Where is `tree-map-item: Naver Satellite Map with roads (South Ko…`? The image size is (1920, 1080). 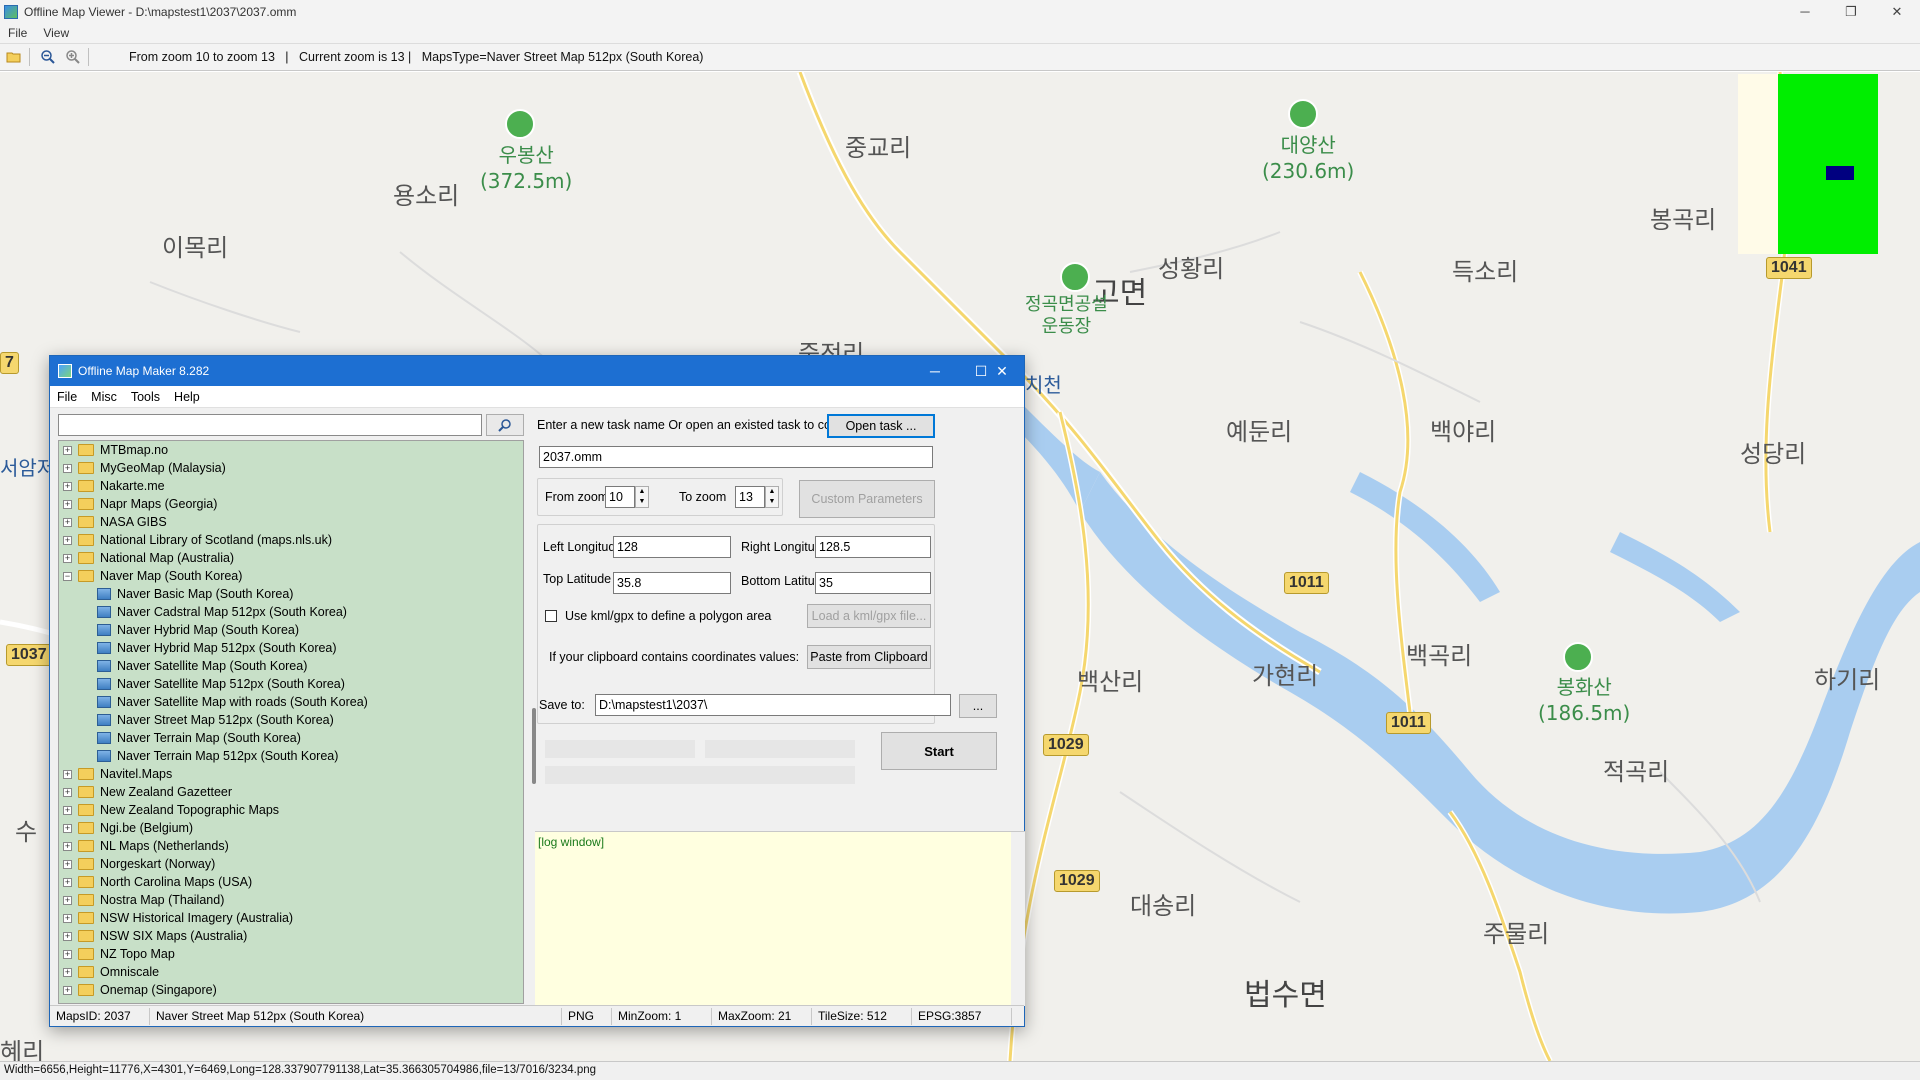
tree-map-item: Naver Satellite Map with roads (South Ko… is located at coordinates (291, 702).